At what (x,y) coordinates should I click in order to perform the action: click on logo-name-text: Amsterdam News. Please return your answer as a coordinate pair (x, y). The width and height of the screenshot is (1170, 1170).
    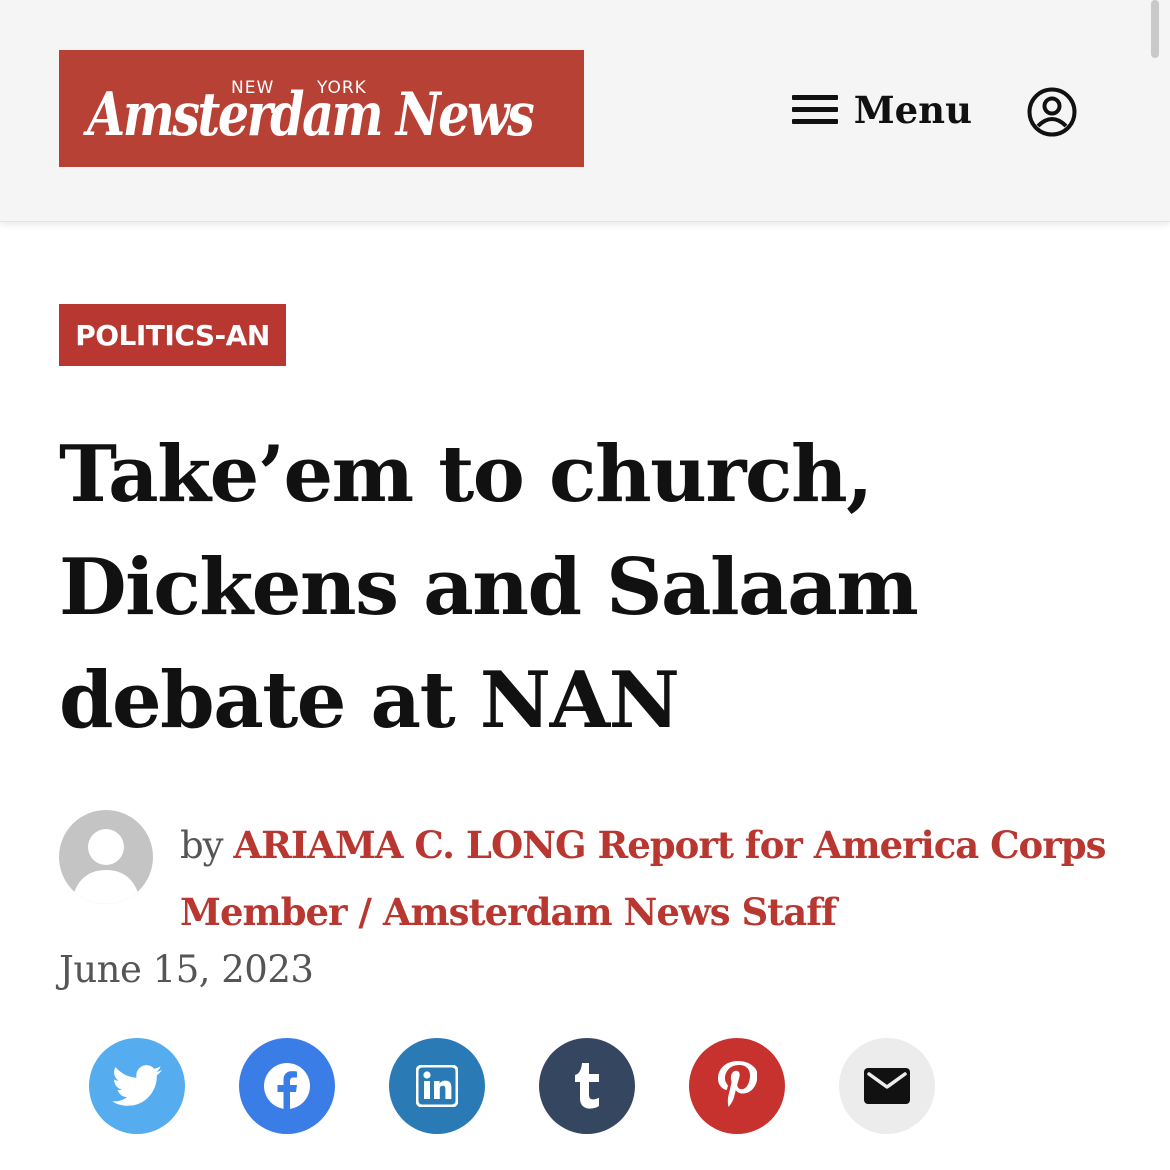
    Looking at the image, I should click on (311, 115).